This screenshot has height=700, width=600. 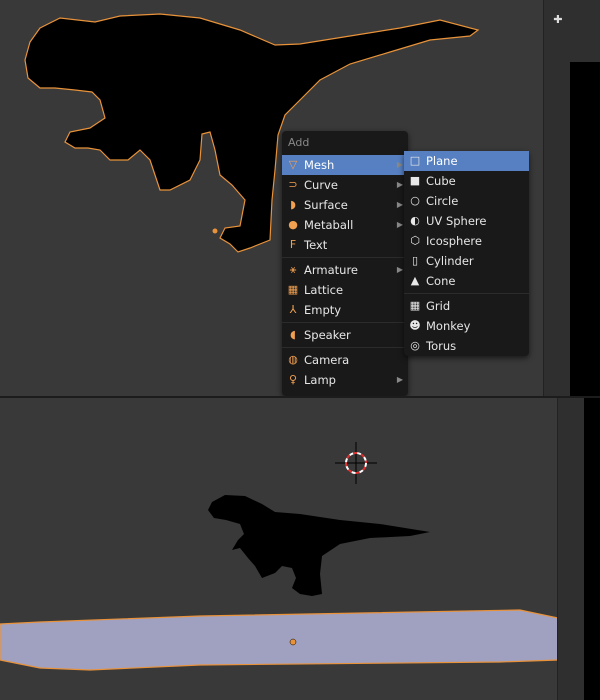 I want to click on menu-item-camera: ◍ Camera, so click(x=345, y=360).